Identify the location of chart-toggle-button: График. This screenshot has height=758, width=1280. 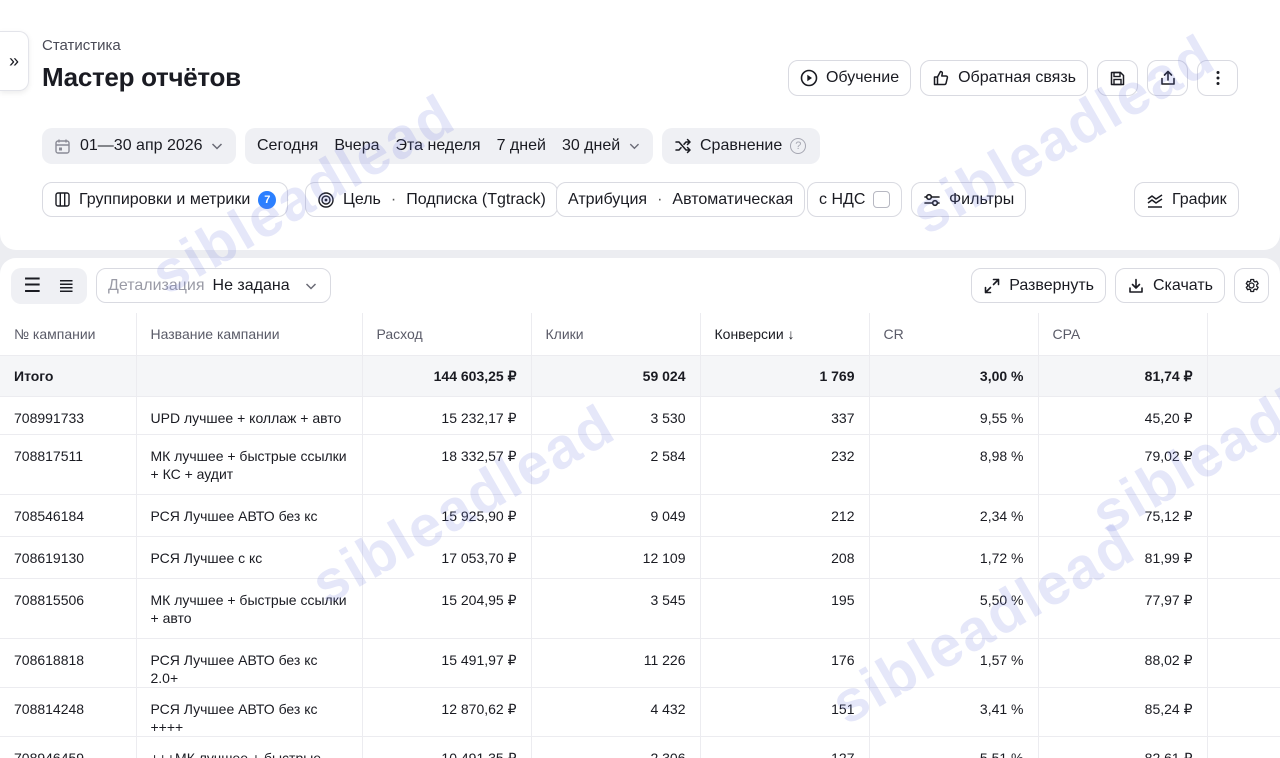
(1186, 199).